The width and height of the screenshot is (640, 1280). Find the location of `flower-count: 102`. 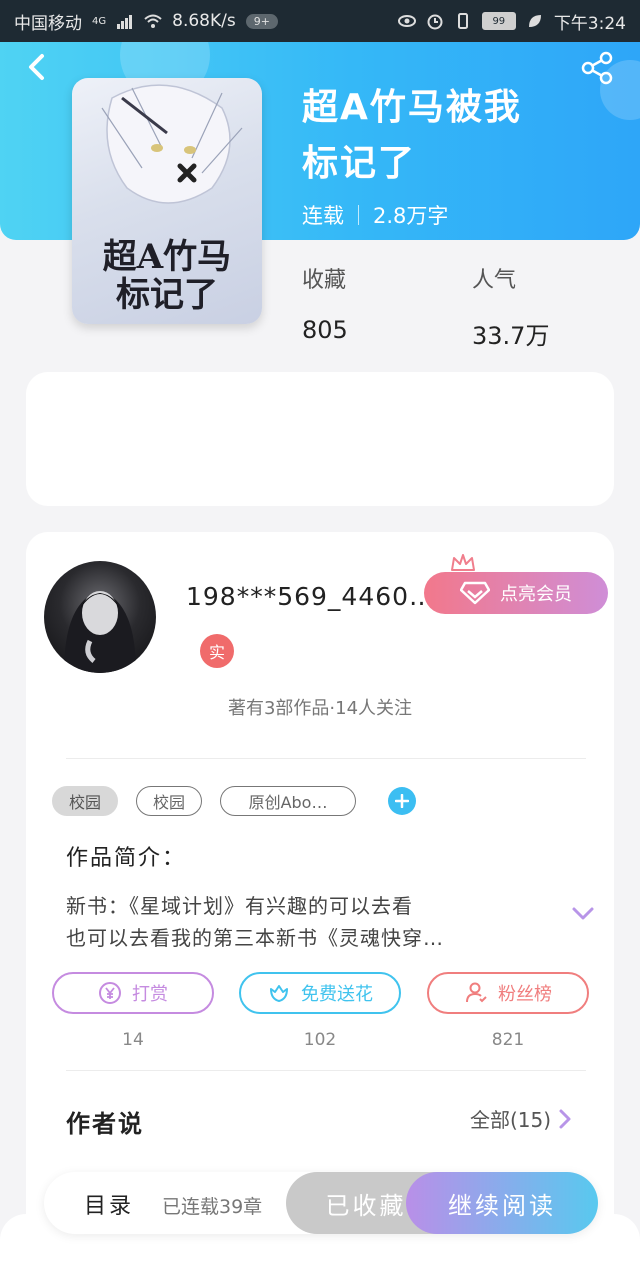

flower-count: 102 is located at coordinates (320, 1040).